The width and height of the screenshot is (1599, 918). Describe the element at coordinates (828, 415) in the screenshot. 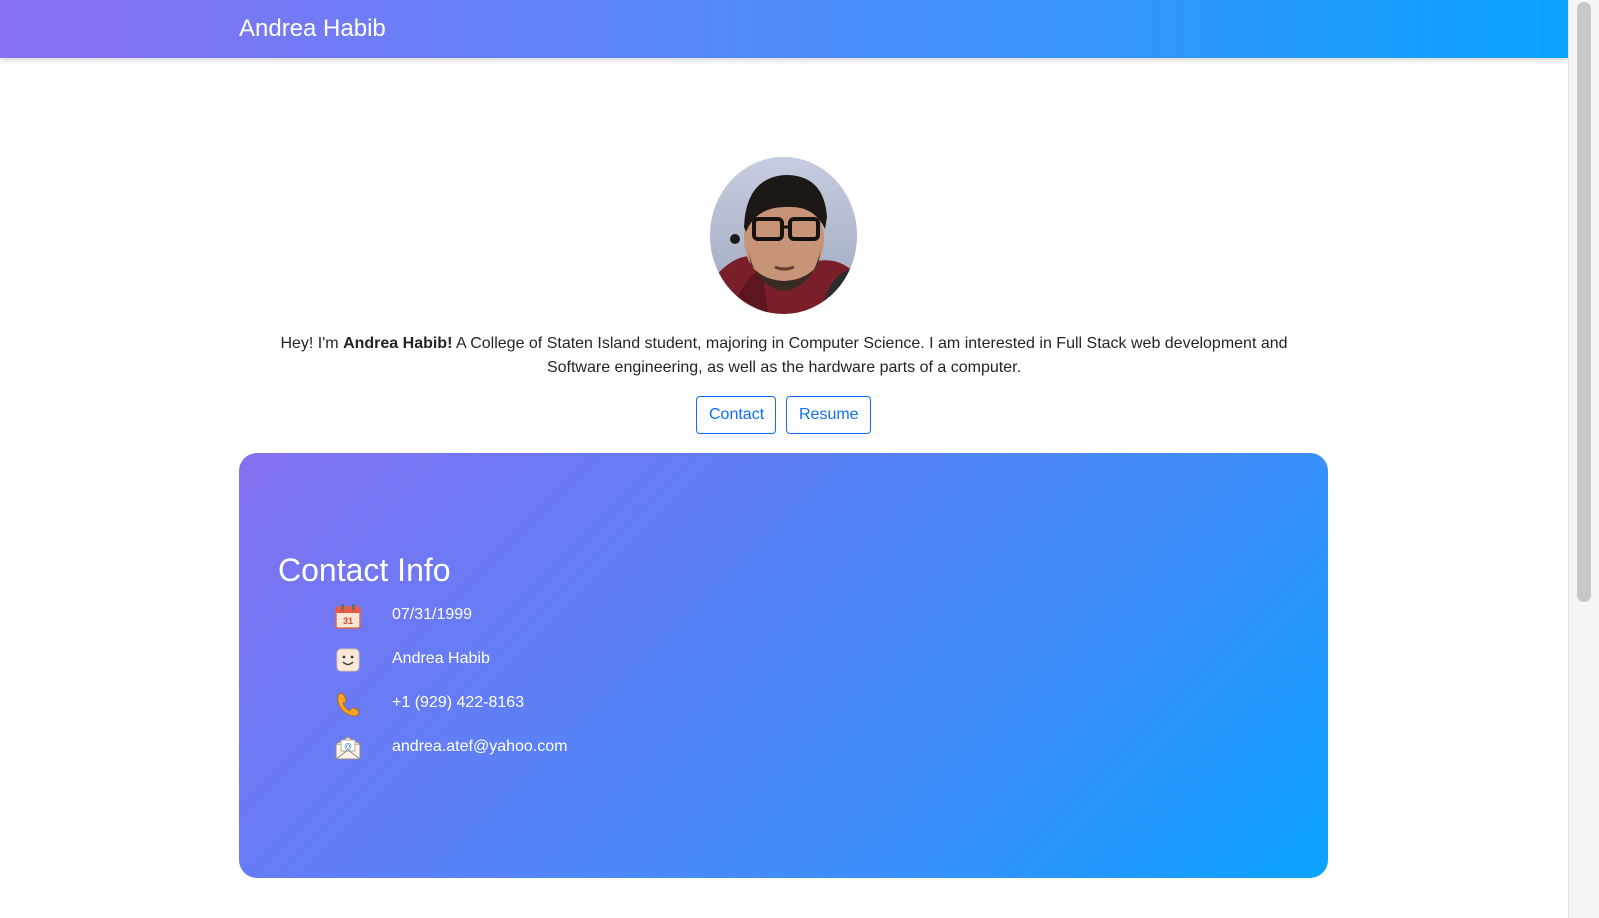

I see `resume-button: Resume` at that location.